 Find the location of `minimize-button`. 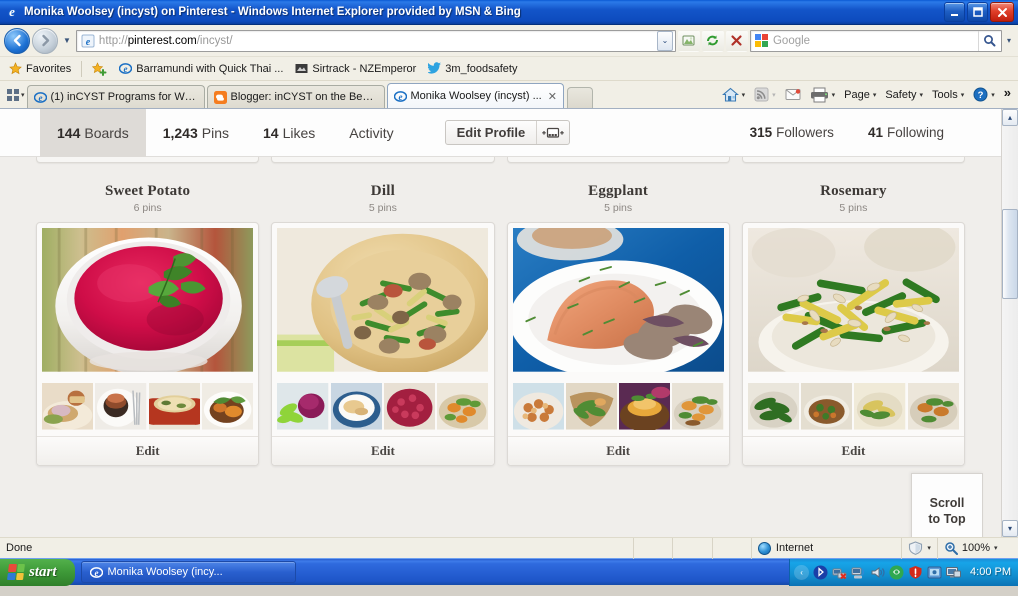

minimize-button is located at coordinates (954, 12).